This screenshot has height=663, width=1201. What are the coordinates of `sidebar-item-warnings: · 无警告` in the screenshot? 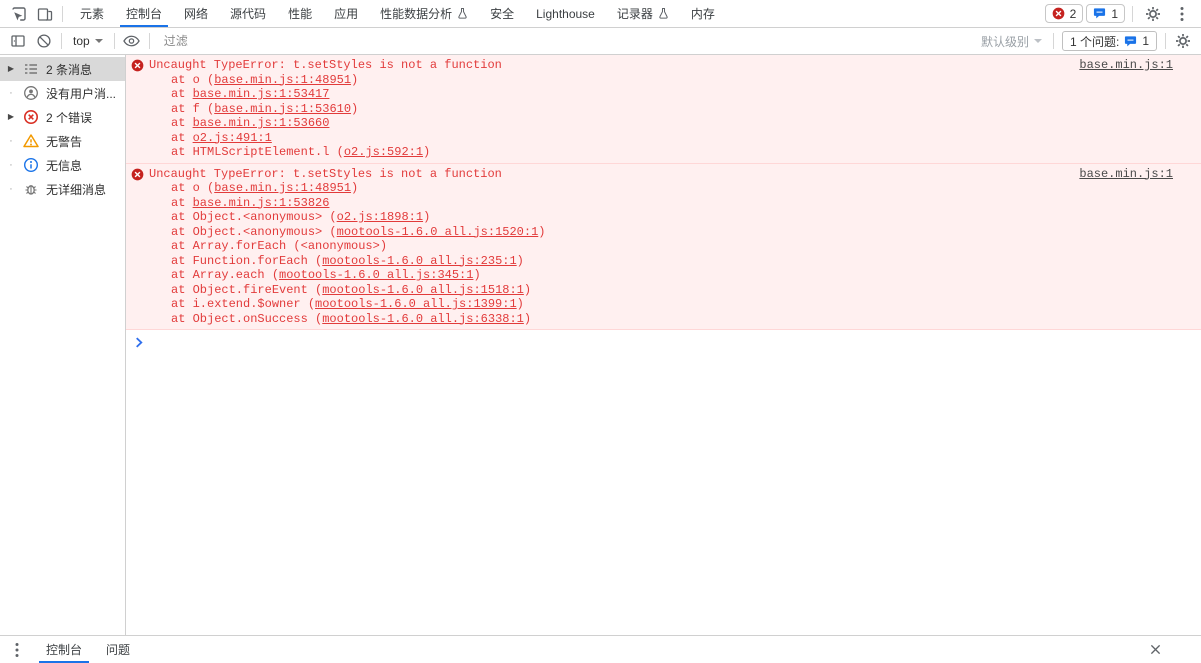 It's located at (62, 141).